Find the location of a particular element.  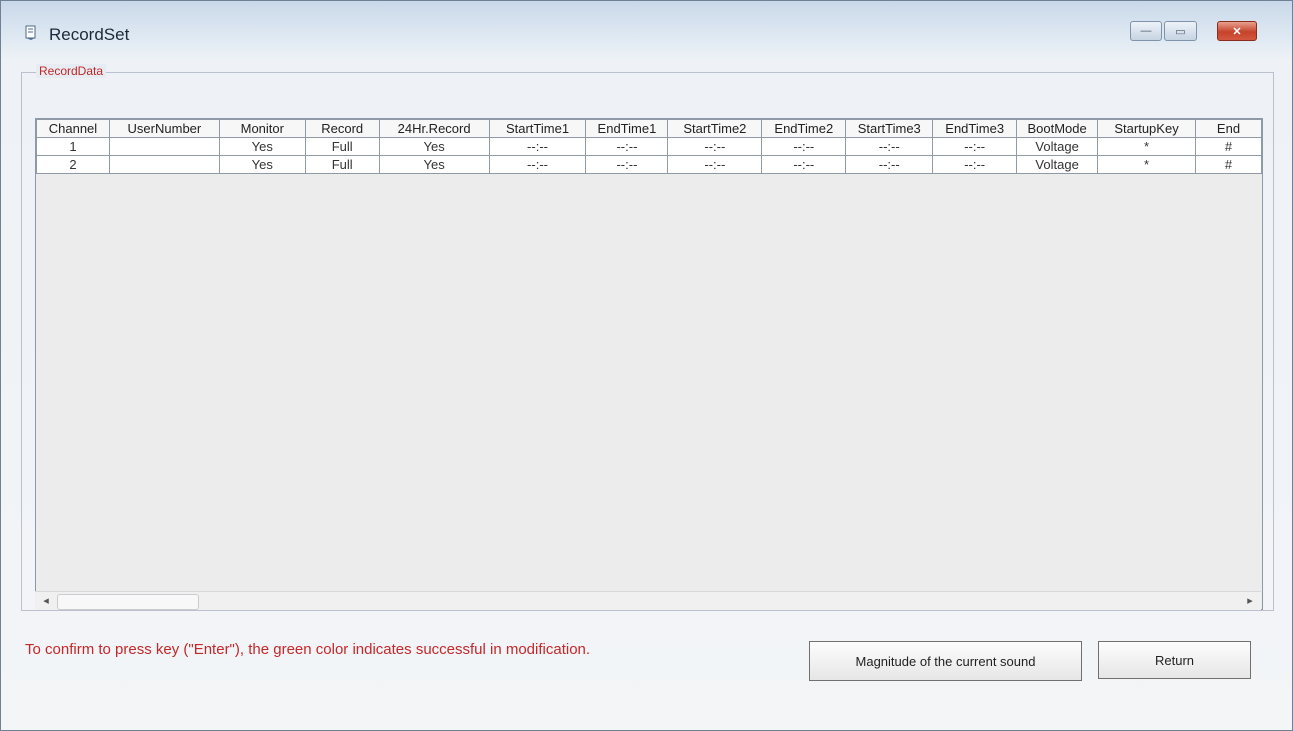

column-header-endtime1: EndTime1 is located at coordinates (627, 128).